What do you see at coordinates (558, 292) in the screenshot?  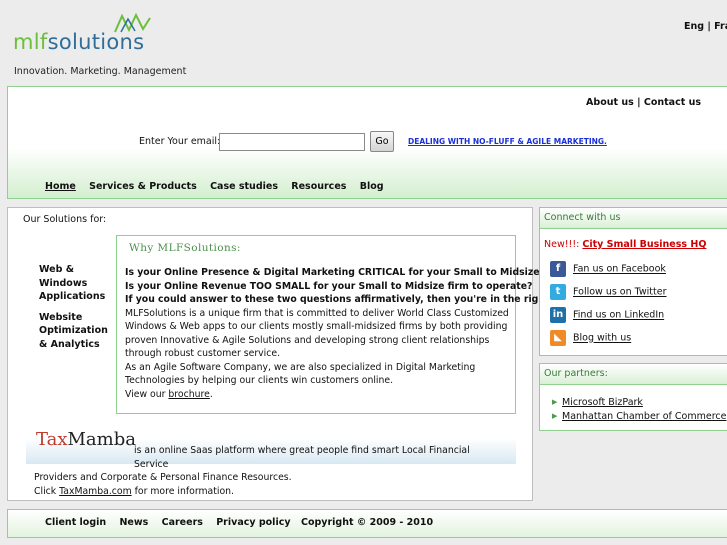 I see `twitter-icon: t` at bounding box center [558, 292].